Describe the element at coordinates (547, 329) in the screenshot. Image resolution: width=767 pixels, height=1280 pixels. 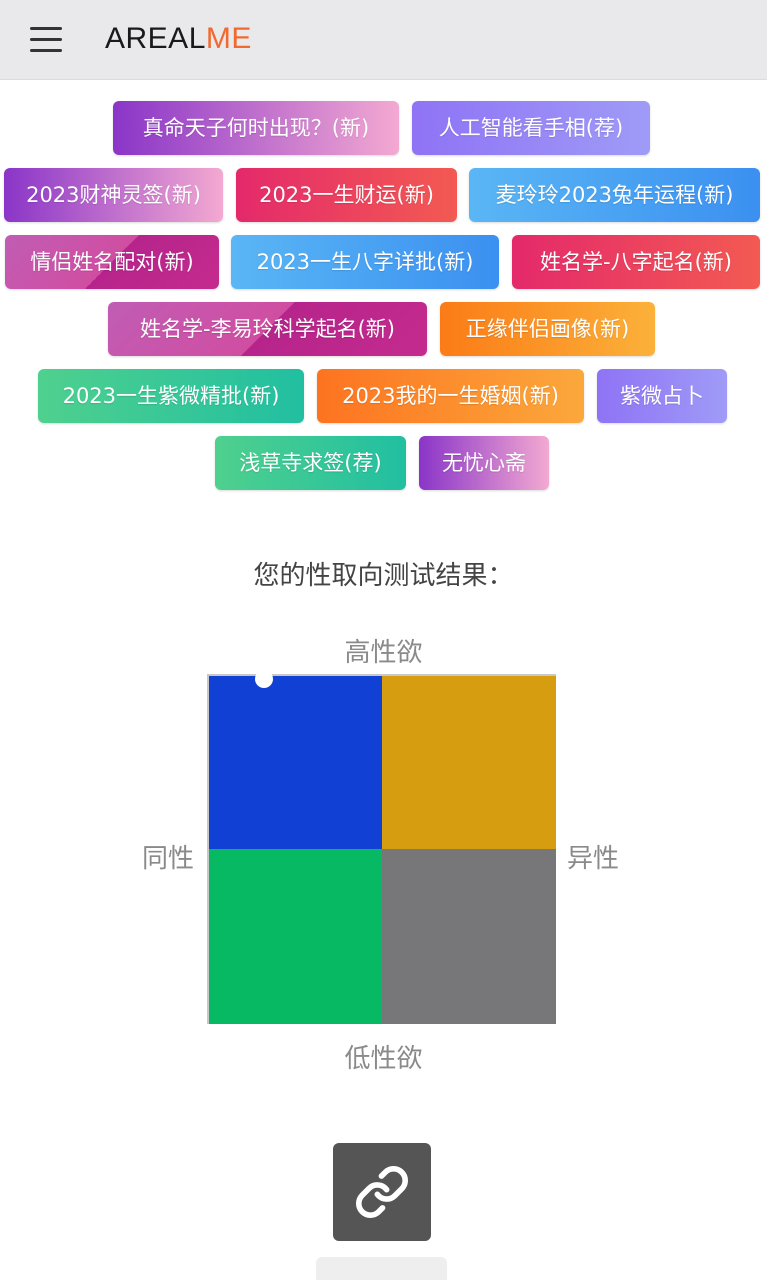
I see `tag-link: 正缘伴侣画像(新)` at that location.